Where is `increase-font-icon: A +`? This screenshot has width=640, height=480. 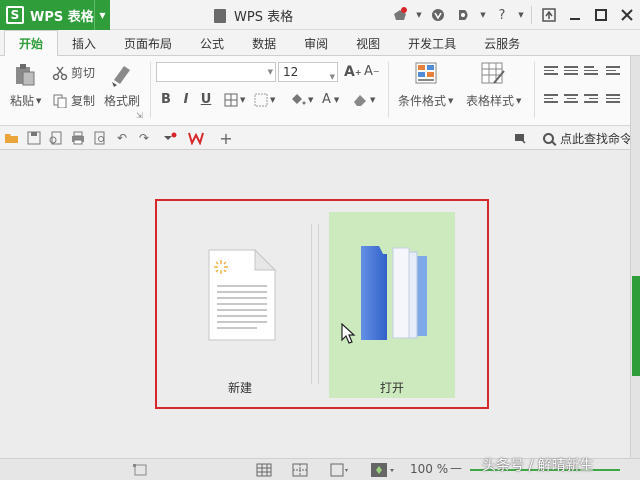
increase-font-icon: A + is located at coordinates (353, 72).